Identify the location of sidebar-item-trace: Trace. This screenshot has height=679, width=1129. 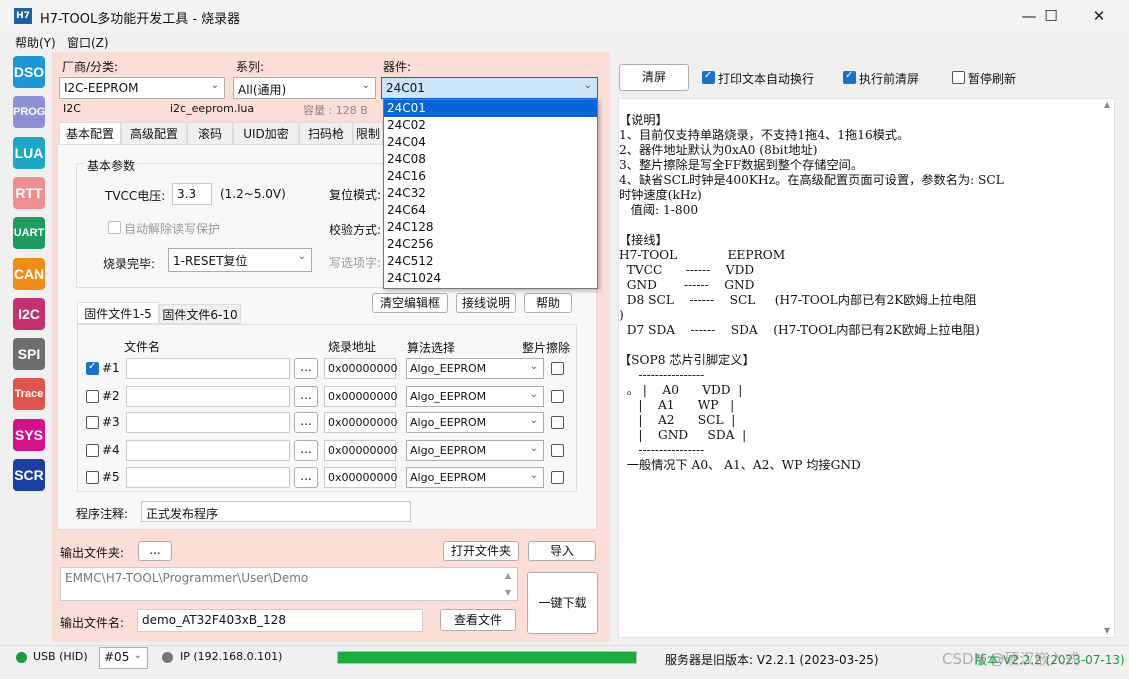
(29, 394).